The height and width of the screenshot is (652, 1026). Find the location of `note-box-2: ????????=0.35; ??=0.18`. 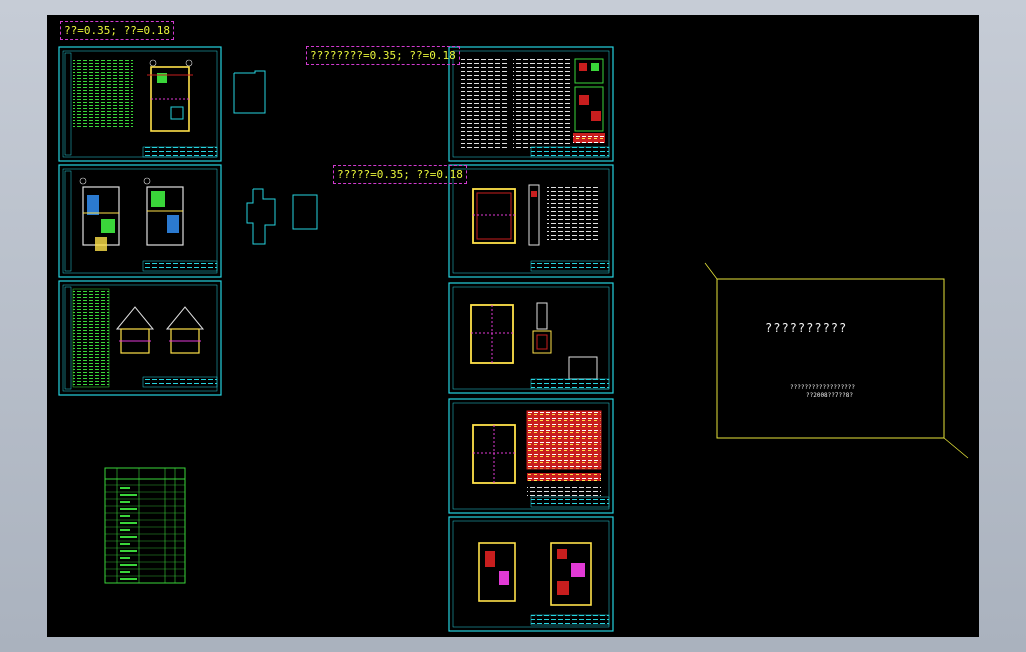

note-box-2: ????????=0.35; ??=0.18 is located at coordinates (383, 55).